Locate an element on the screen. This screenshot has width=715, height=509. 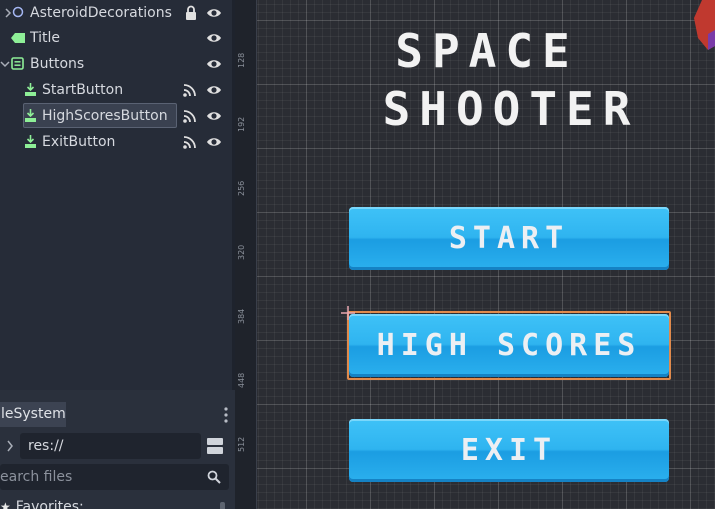
ruler-label: 384 is located at coordinates (241, 316).